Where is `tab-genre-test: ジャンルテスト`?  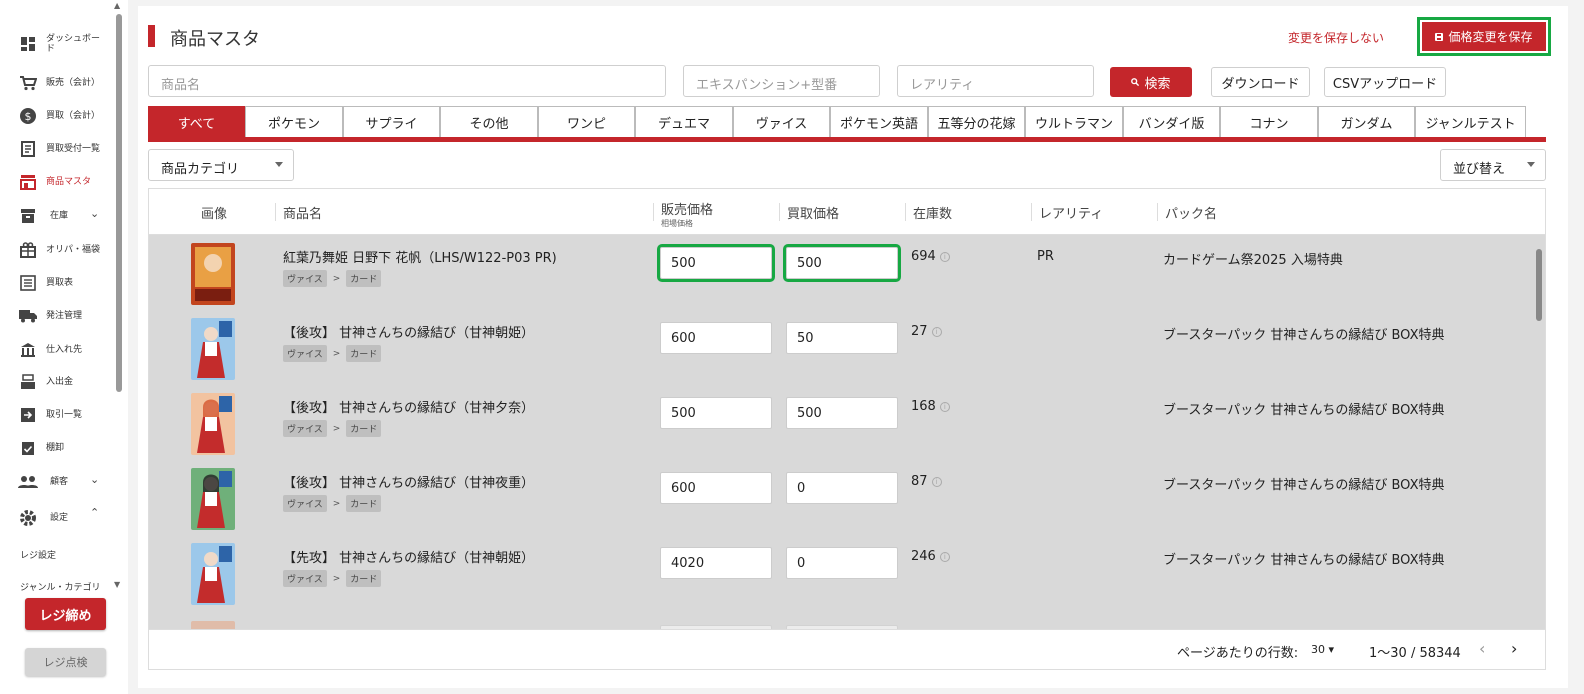
tab-genre-test: ジャンルテスト is located at coordinates (1470, 121).